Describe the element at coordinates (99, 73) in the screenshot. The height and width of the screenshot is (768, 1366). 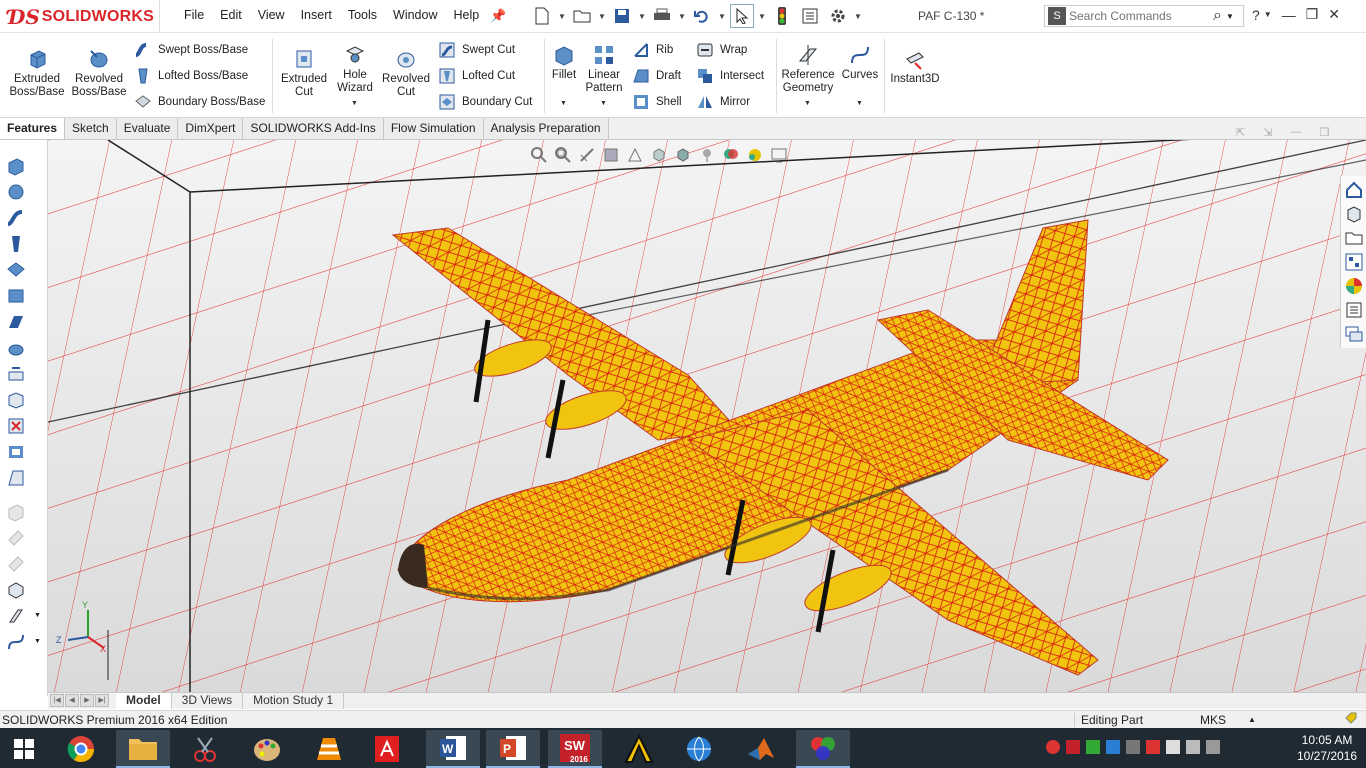
I see `revolved-boss-button: Revolved Boss/Base` at that location.